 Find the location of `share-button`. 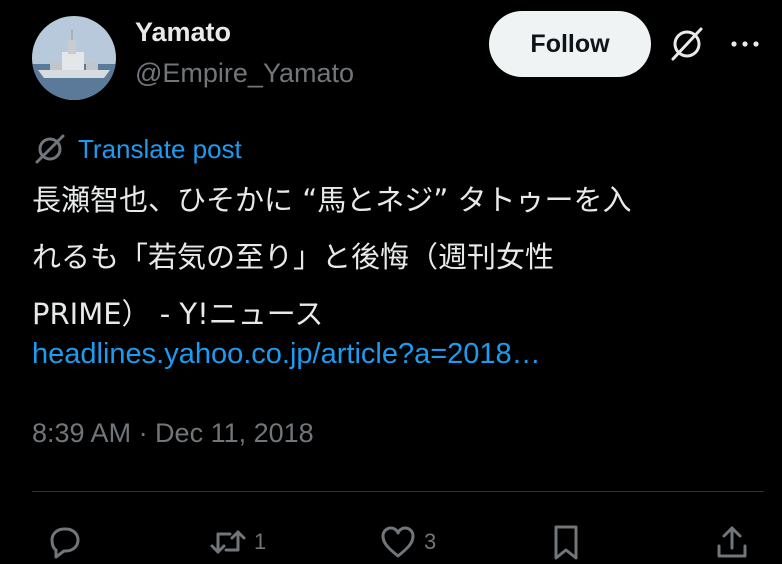

share-button is located at coordinates (732, 542).